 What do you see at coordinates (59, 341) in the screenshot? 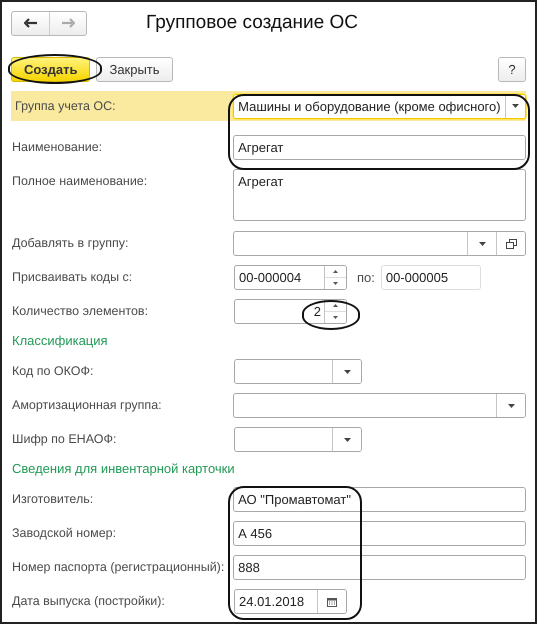
I see `section-heading: Классификация` at bounding box center [59, 341].